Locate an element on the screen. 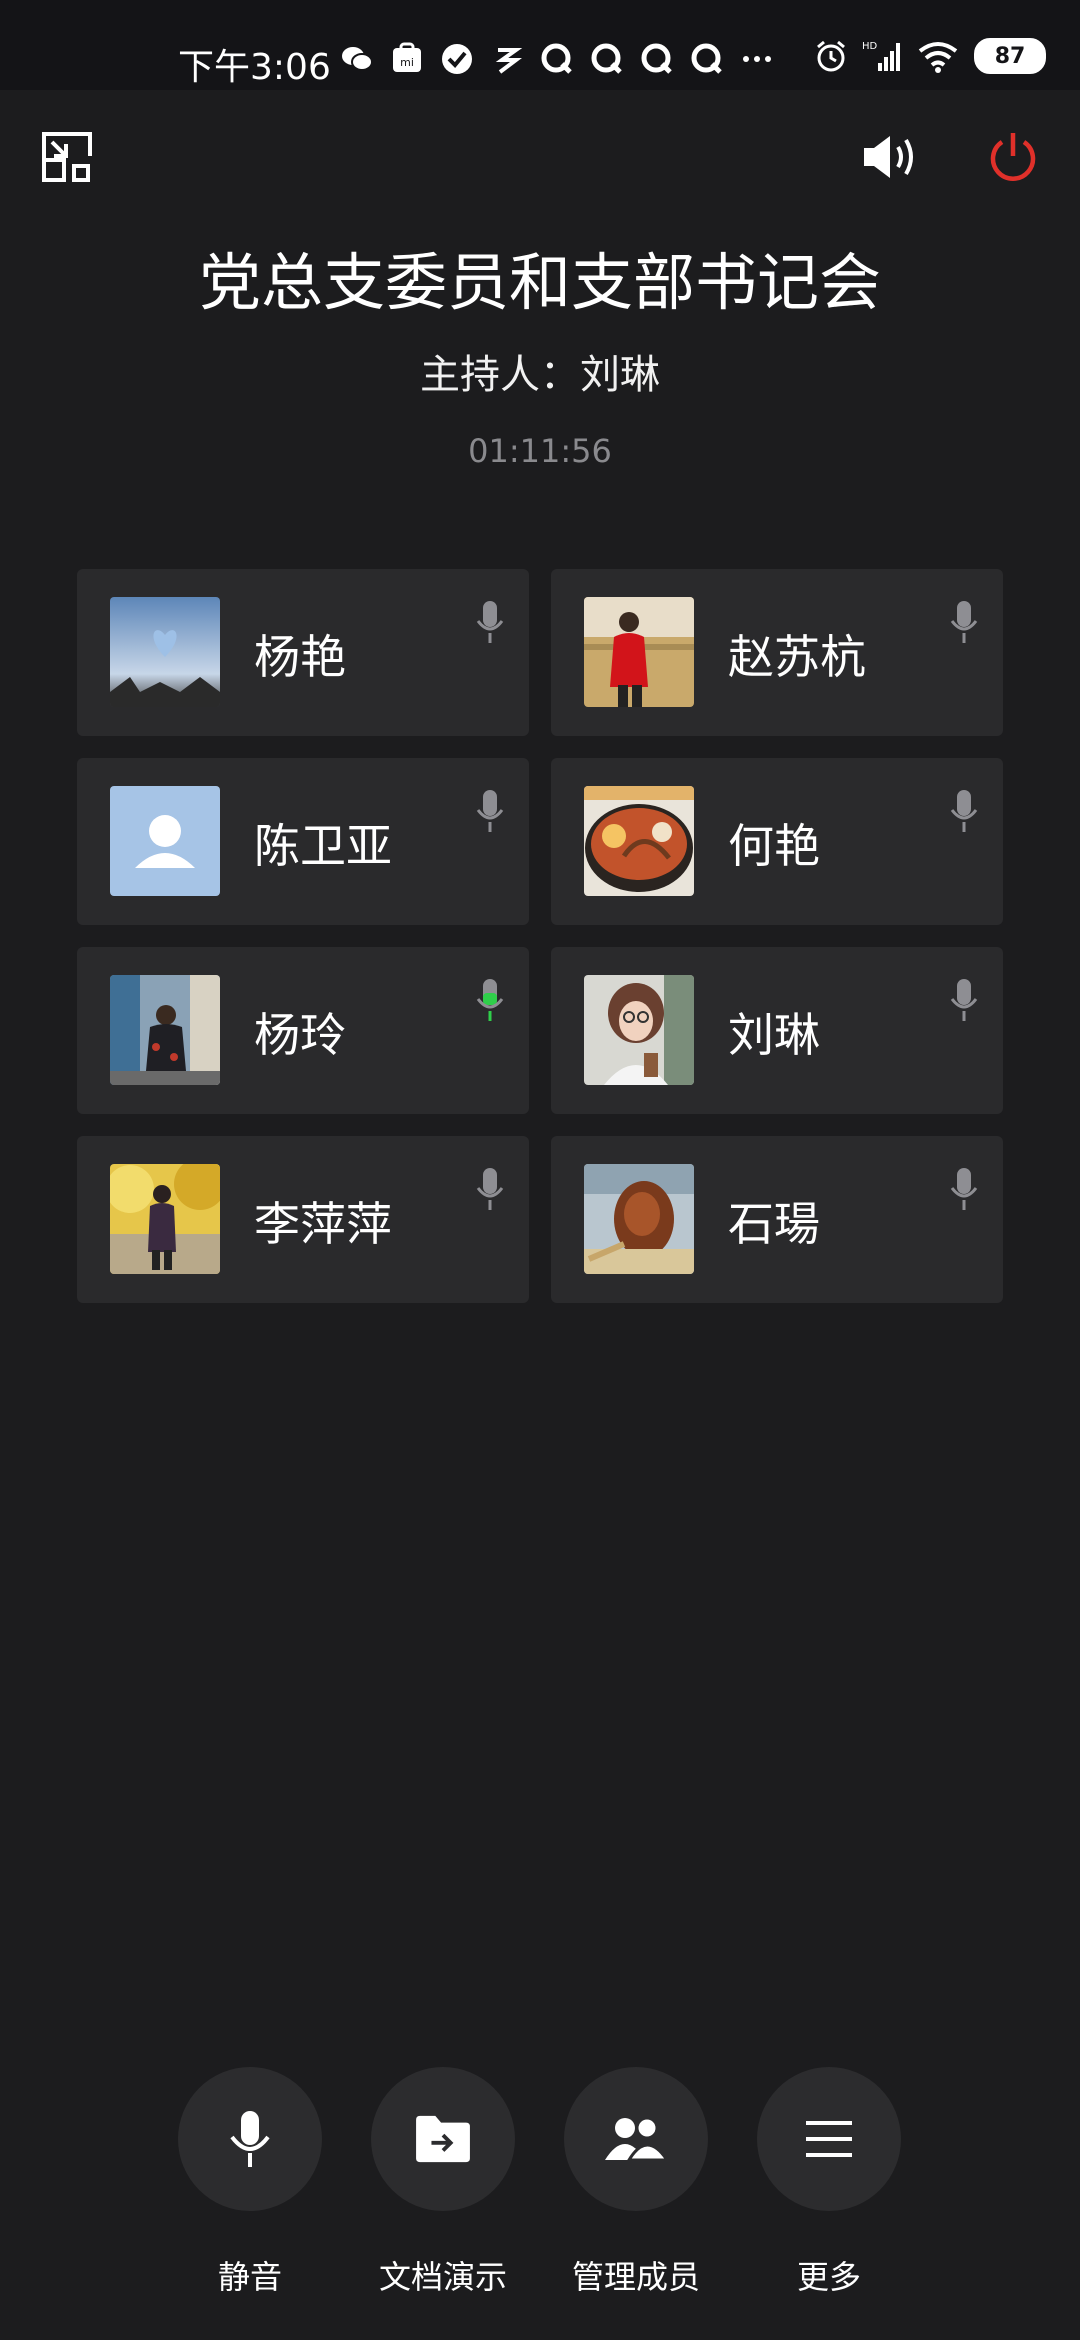 The height and width of the screenshot is (2340, 1080). host-name: 刘琳 is located at coordinates (620, 375).